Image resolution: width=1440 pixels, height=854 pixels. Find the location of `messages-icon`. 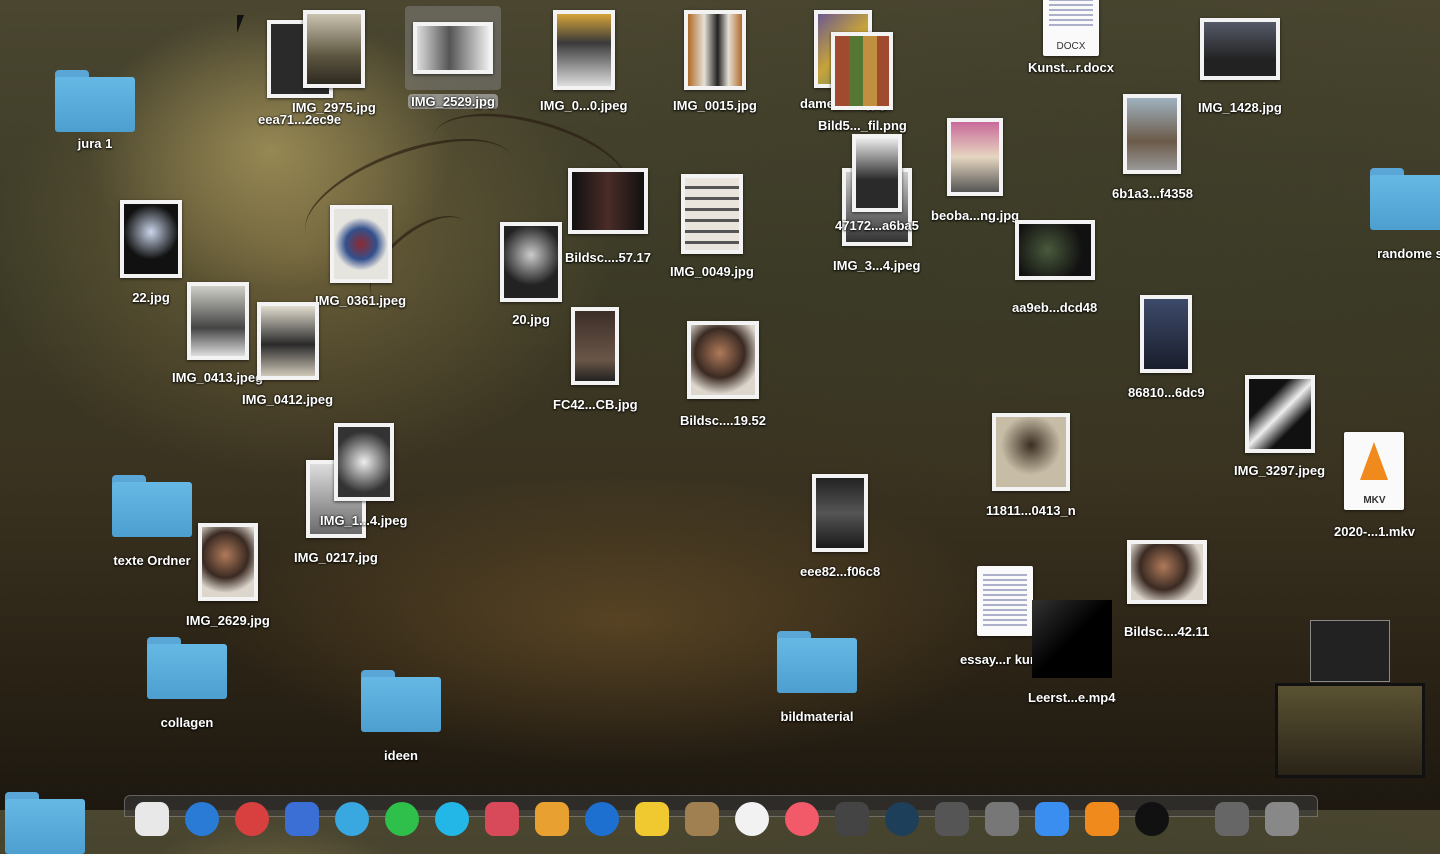

messages-icon is located at coordinates (402, 819).